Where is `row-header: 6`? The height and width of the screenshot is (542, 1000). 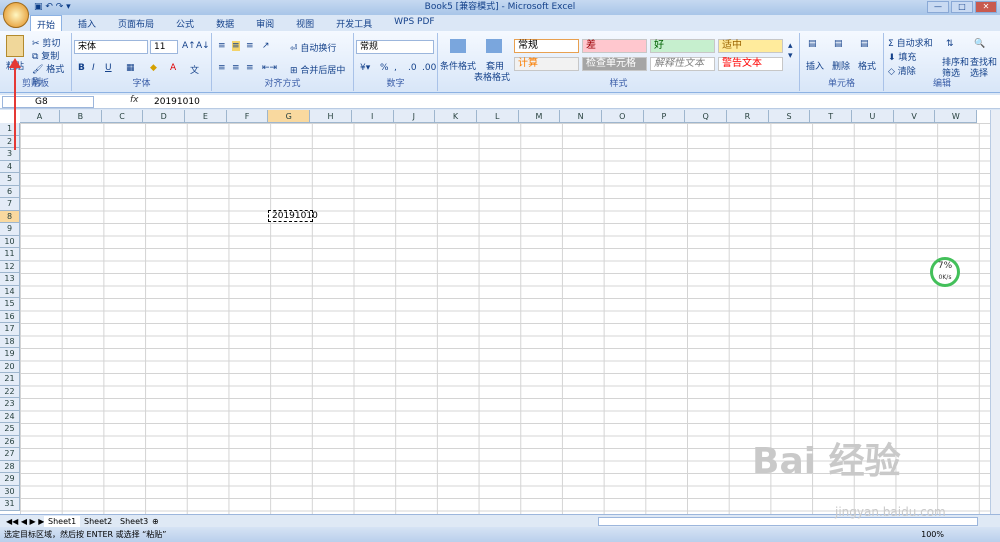
row-header: 6 is located at coordinates (10, 191).